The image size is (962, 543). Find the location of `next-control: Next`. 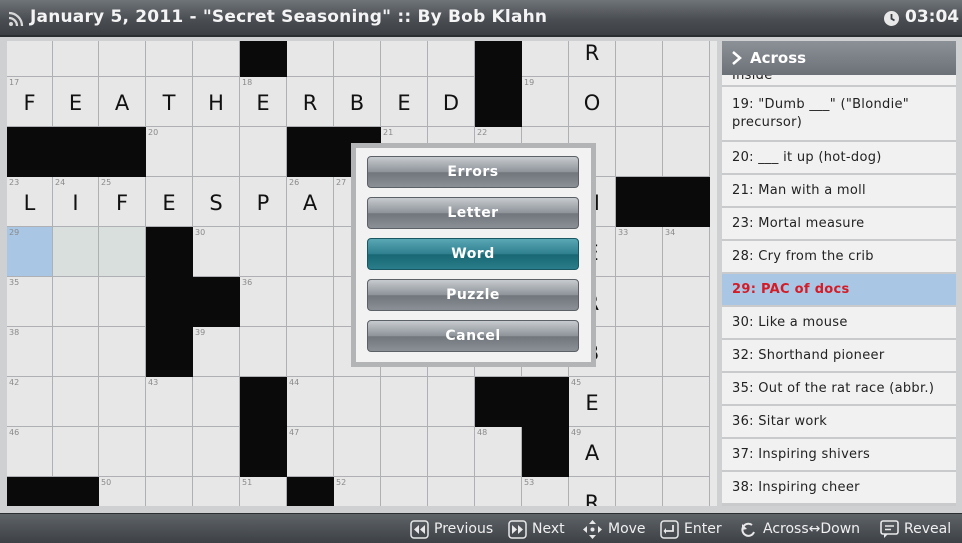

next-control: Next is located at coordinates (536, 529).